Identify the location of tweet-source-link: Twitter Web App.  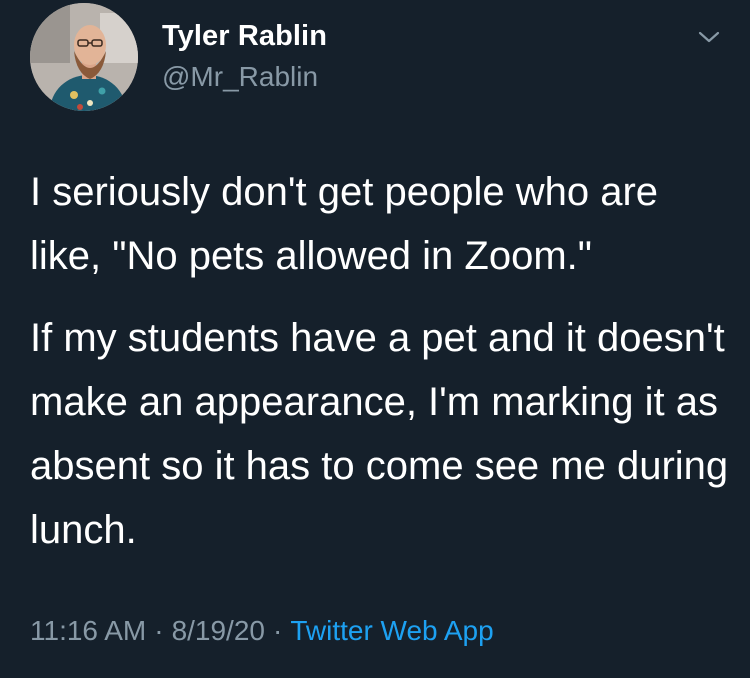
(391, 630).